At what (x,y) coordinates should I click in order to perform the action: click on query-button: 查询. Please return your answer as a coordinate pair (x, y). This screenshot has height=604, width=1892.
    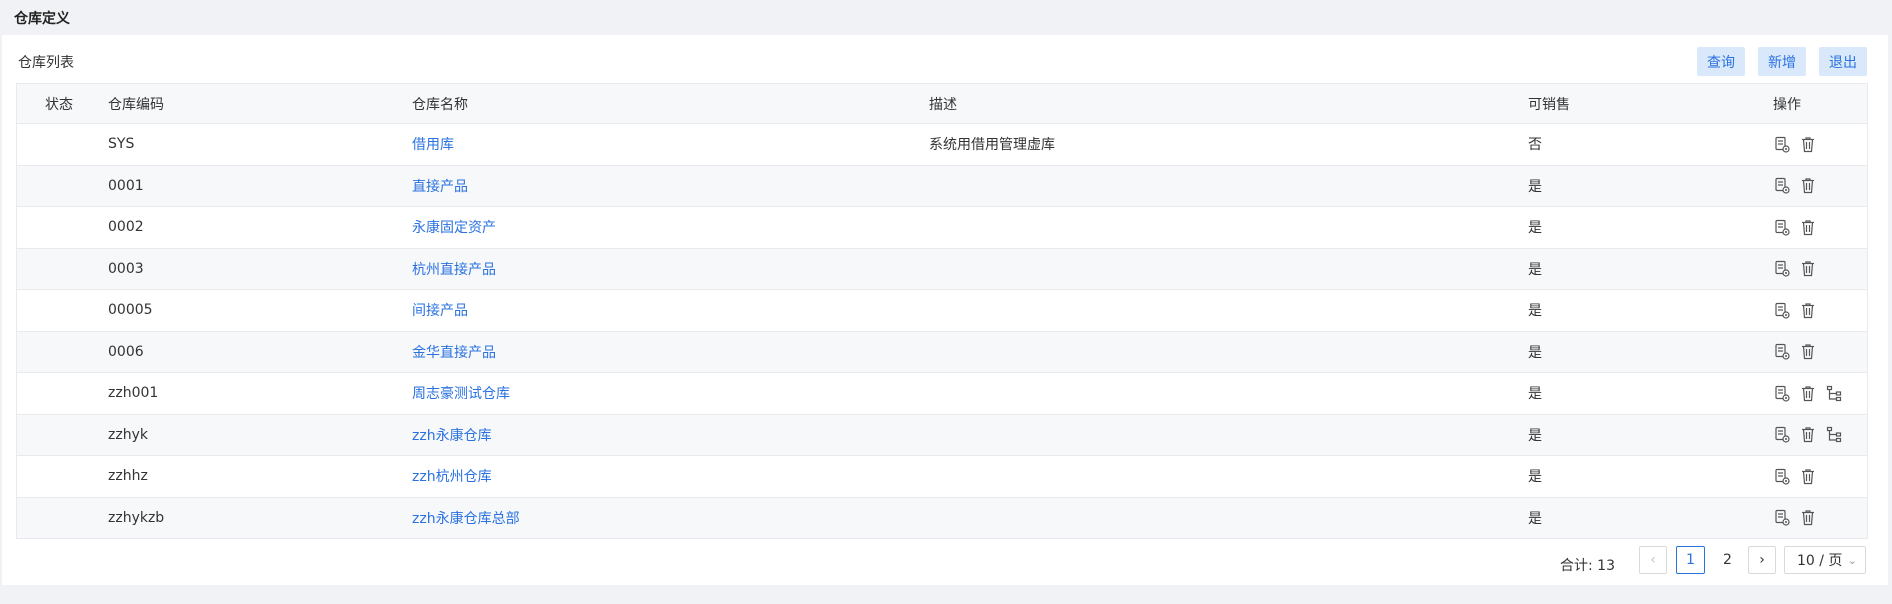
    Looking at the image, I should click on (1721, 61).